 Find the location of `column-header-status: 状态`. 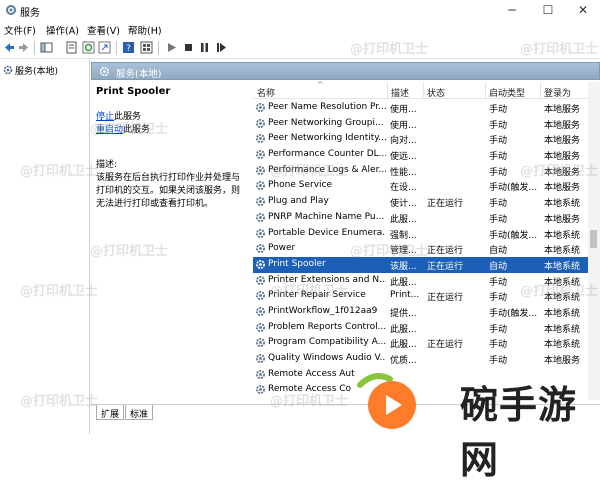

column-header-status: 状态 is located at coordinates (436, 92).